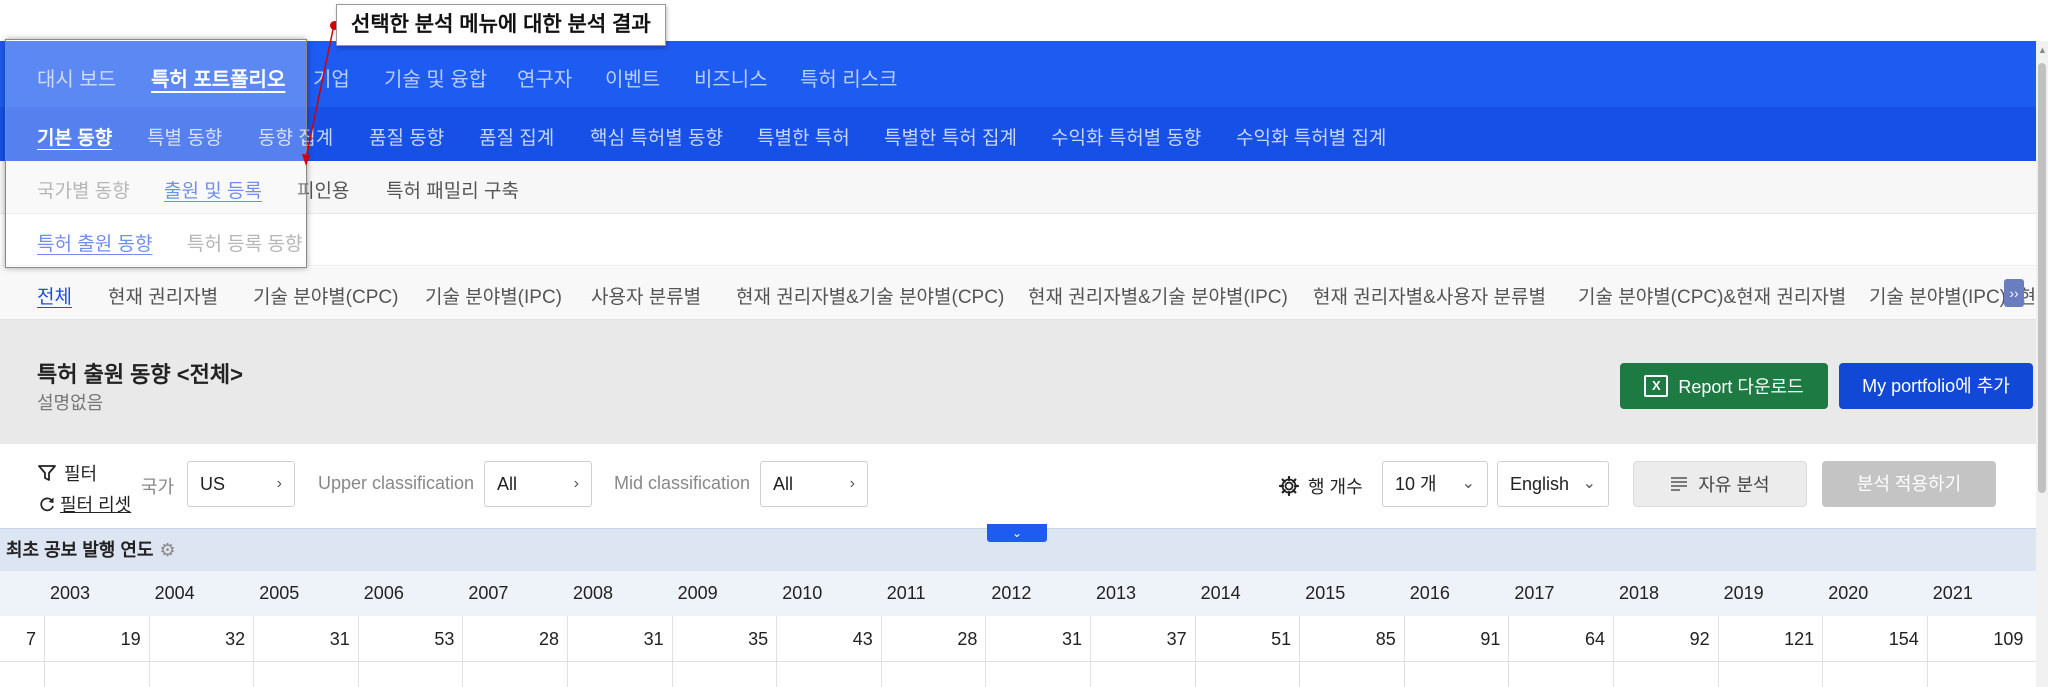  I want to click on upper-classification-select: All ›, so click(538, 484).